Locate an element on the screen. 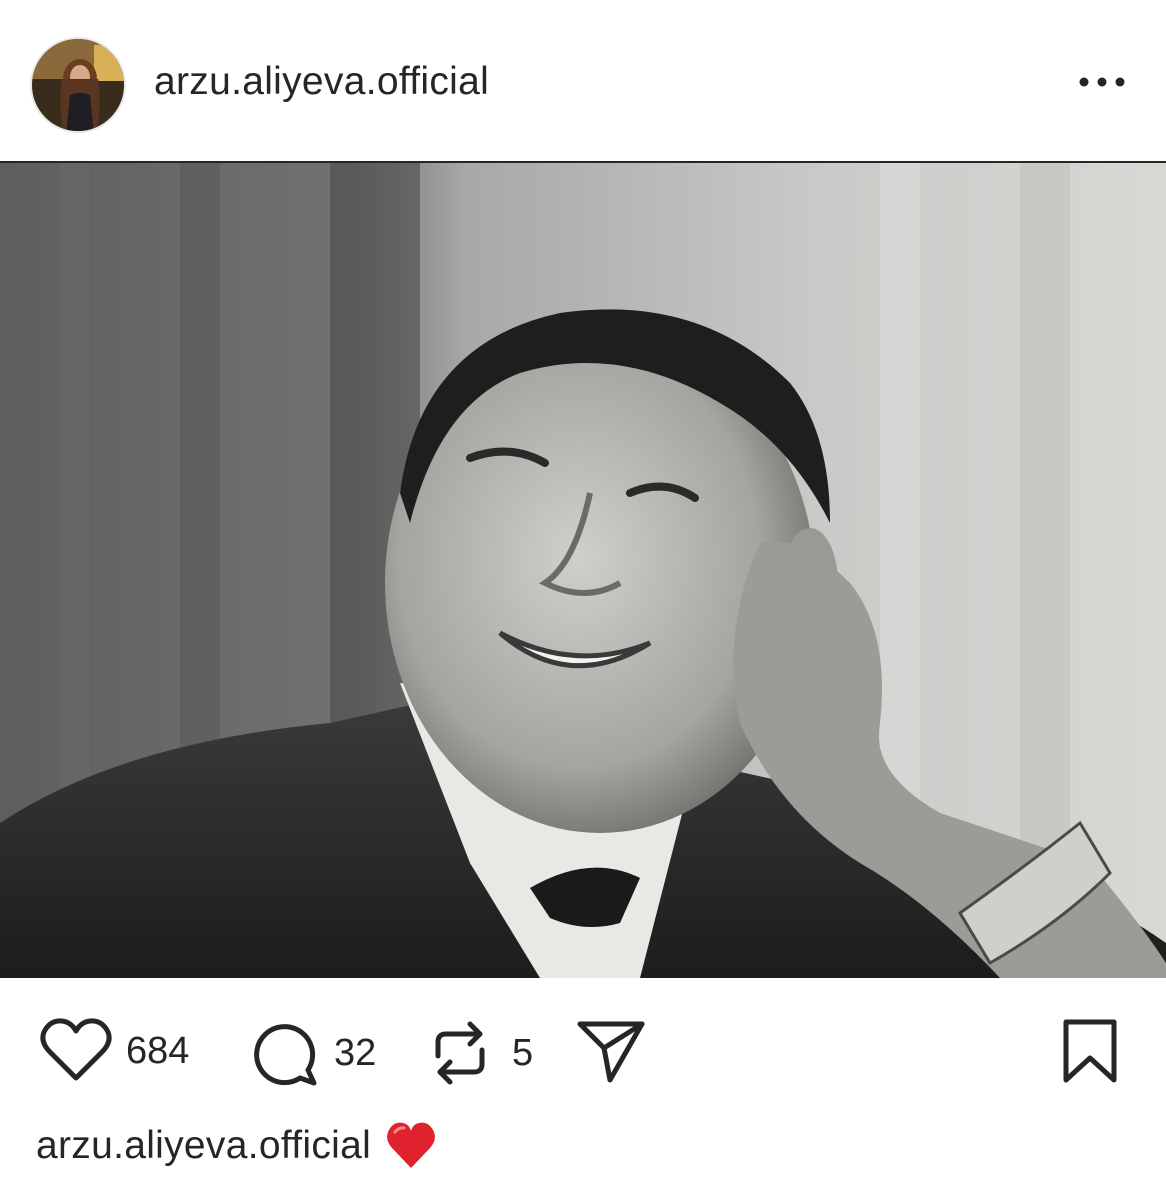  post-actions: 684 32 5 is located at coordinates (583, 1053).